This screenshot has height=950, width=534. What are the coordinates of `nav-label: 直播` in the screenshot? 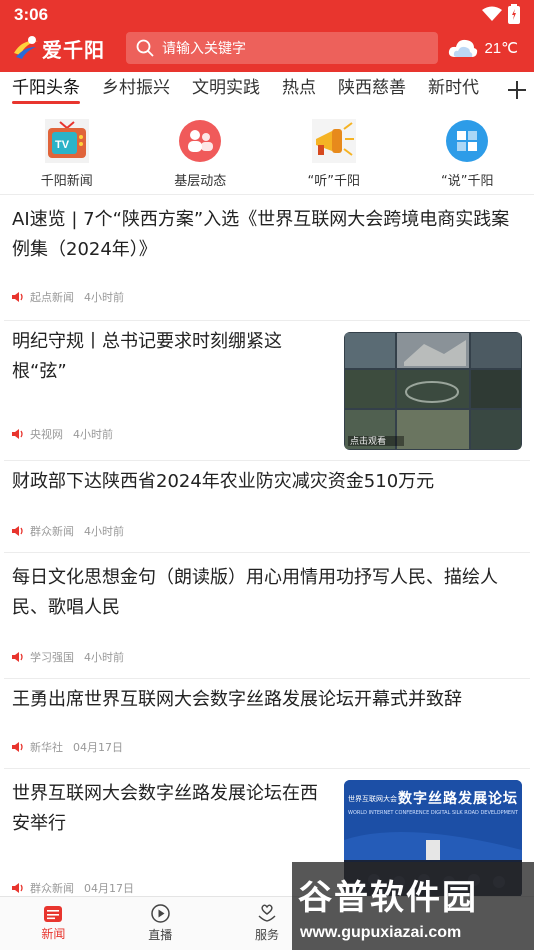 It's located at (160, 935).